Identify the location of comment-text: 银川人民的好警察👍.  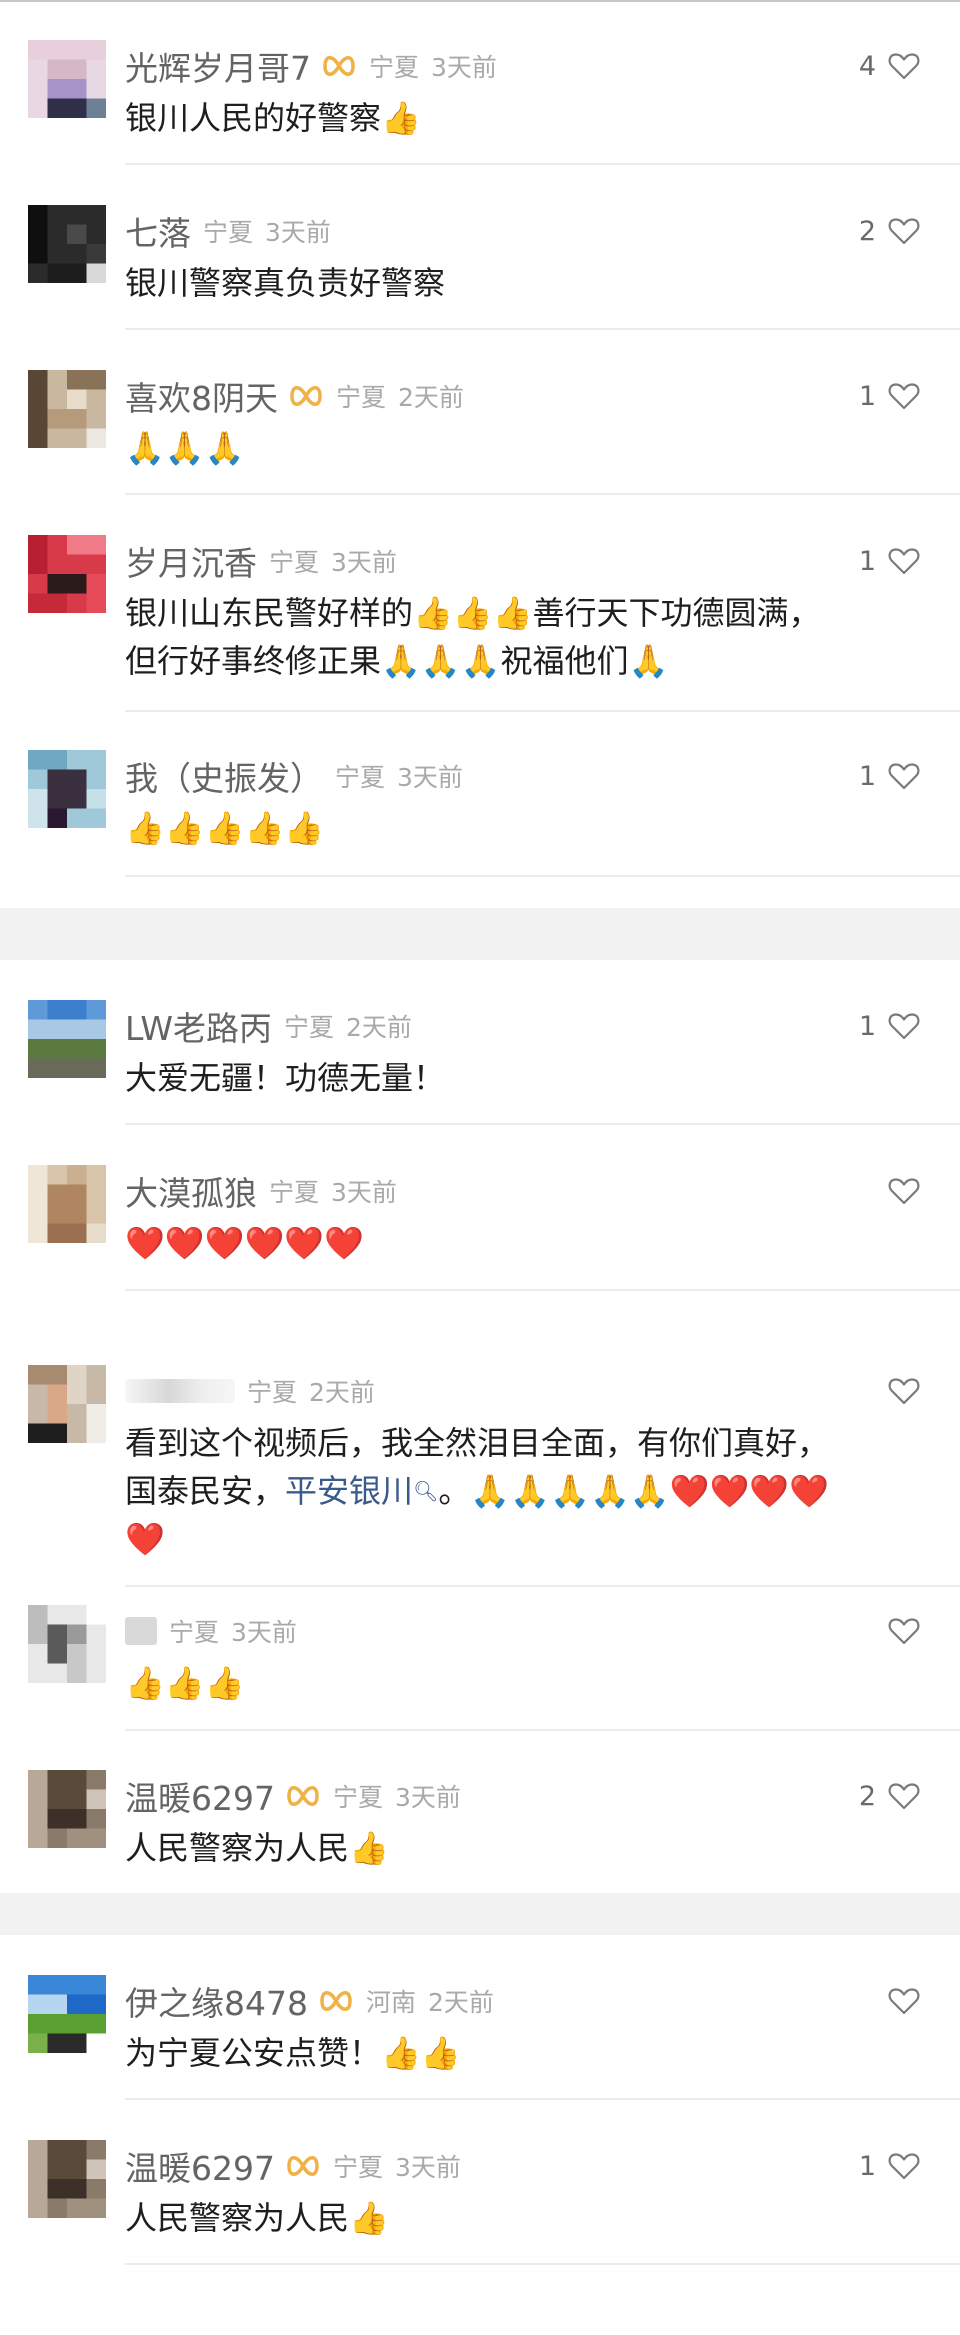
(273, 118).